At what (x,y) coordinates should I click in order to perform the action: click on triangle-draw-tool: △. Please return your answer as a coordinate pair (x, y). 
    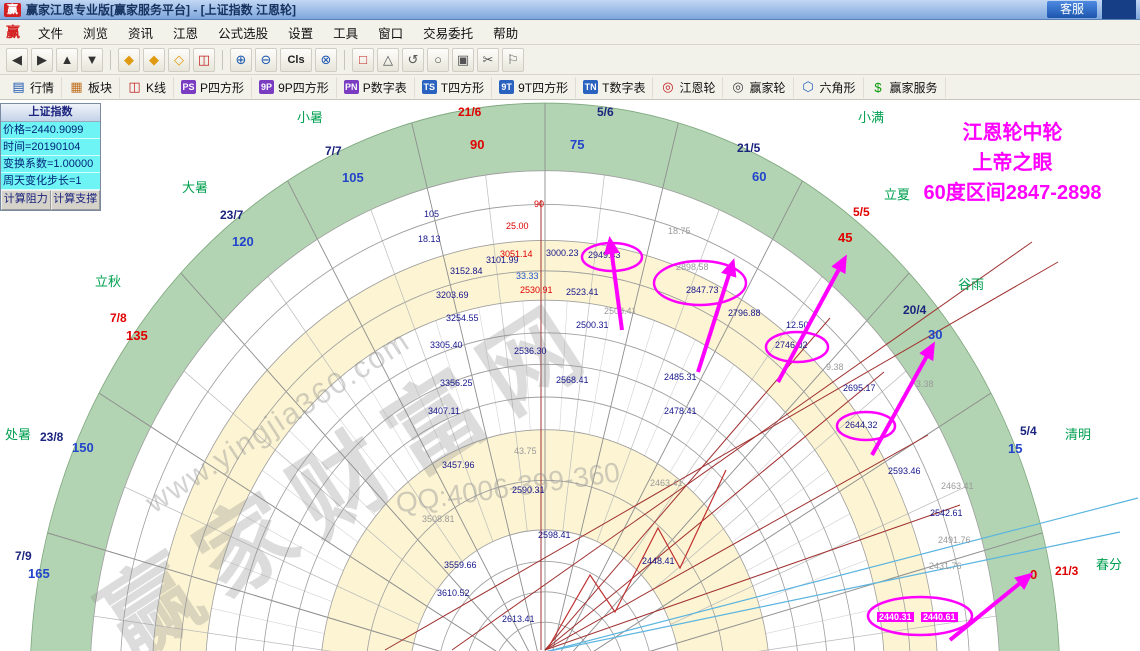
    Looking at the image, I should click on (388, 59).